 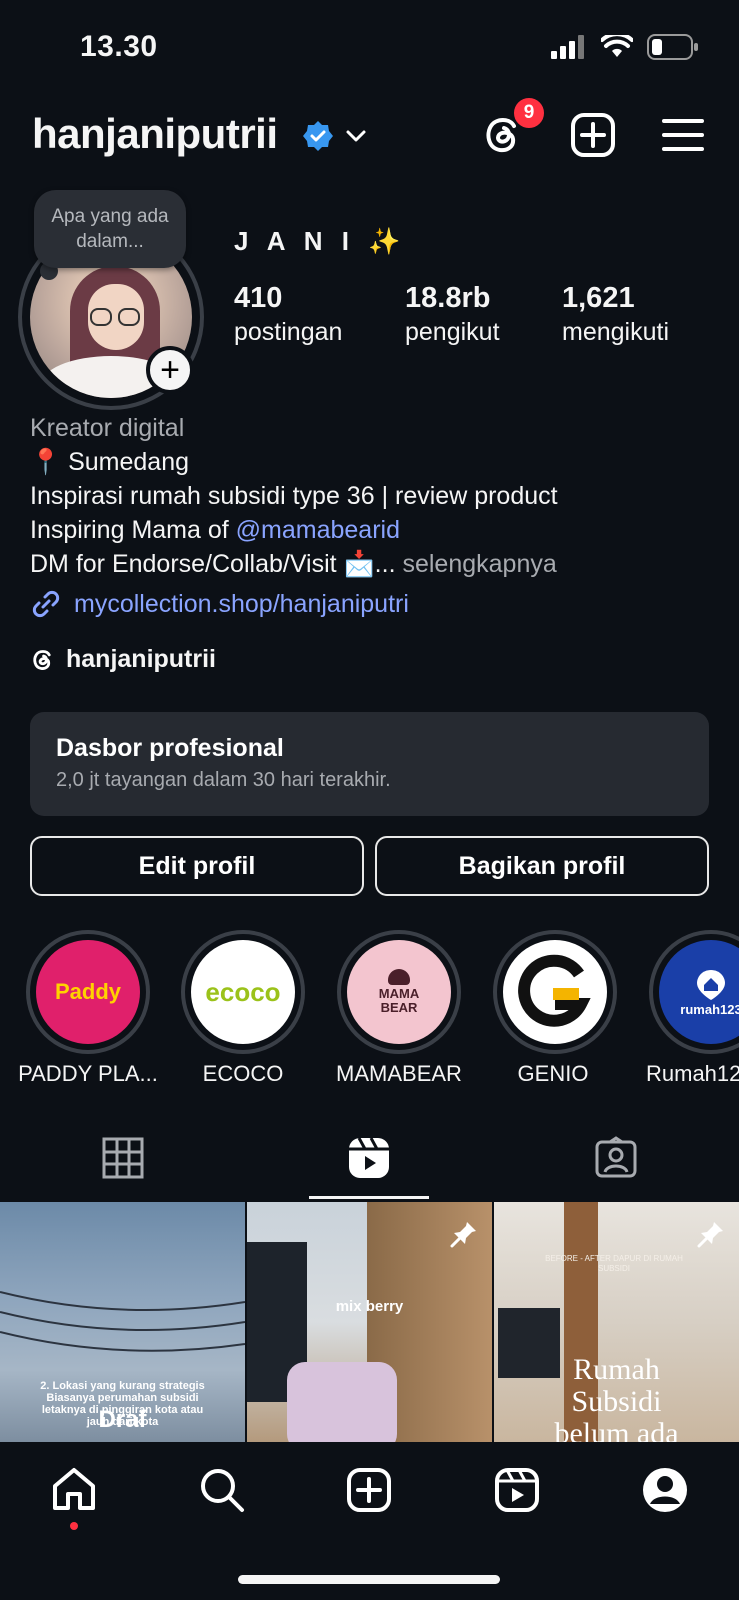 I want to click on status-icons, so click(x=625, y=47).